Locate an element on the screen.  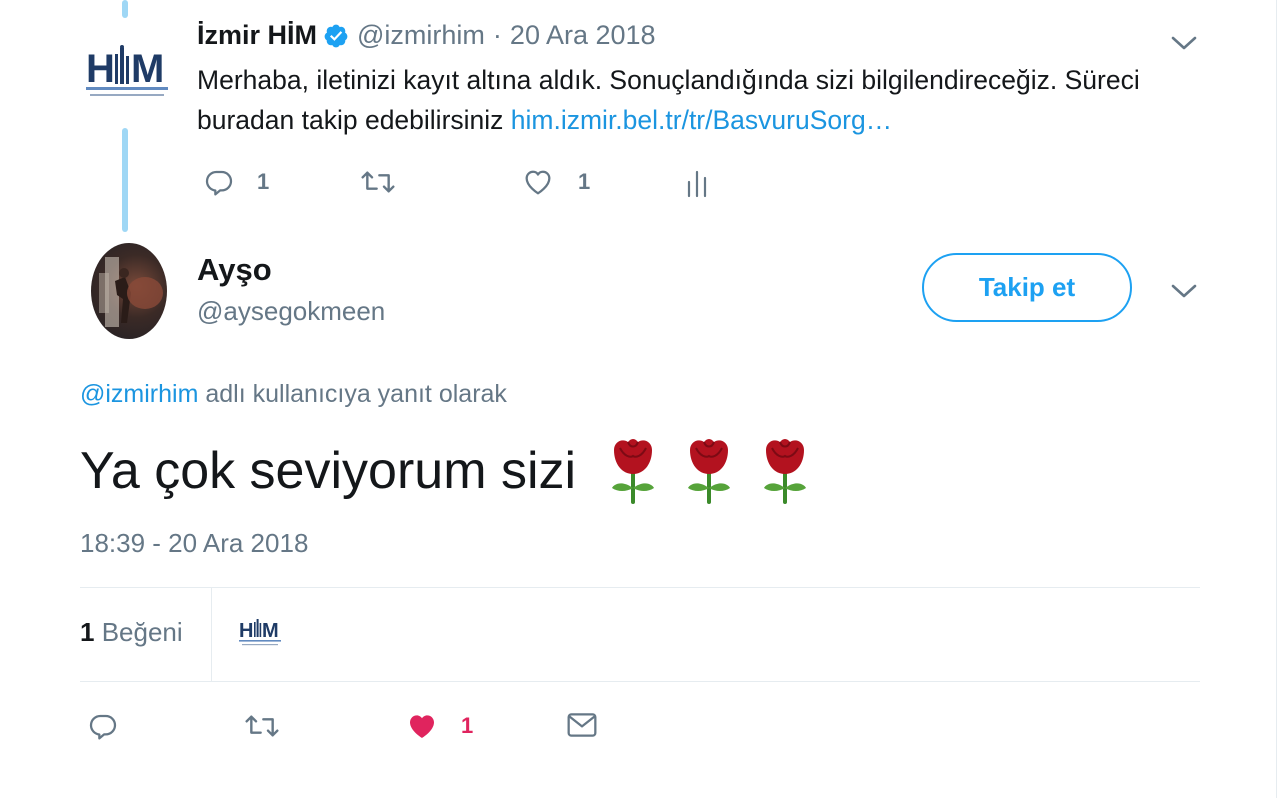
author-handle: @aysegokmeen is located at coordinates (291, 311).